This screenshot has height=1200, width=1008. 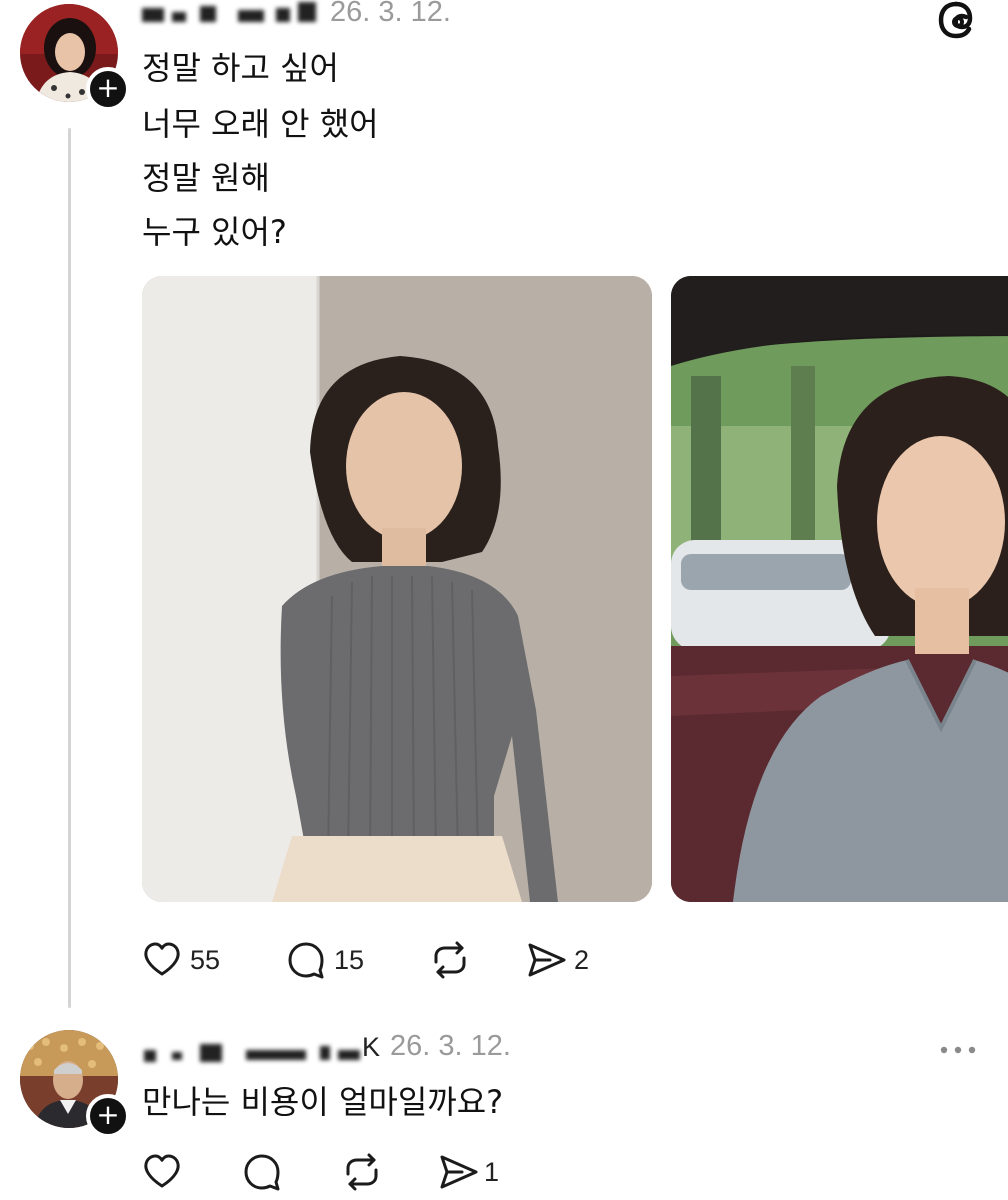 What do you see at coordinates (205, 959) in the screenshot?
I see `like-count: 55` at bounding box center [205, 959].